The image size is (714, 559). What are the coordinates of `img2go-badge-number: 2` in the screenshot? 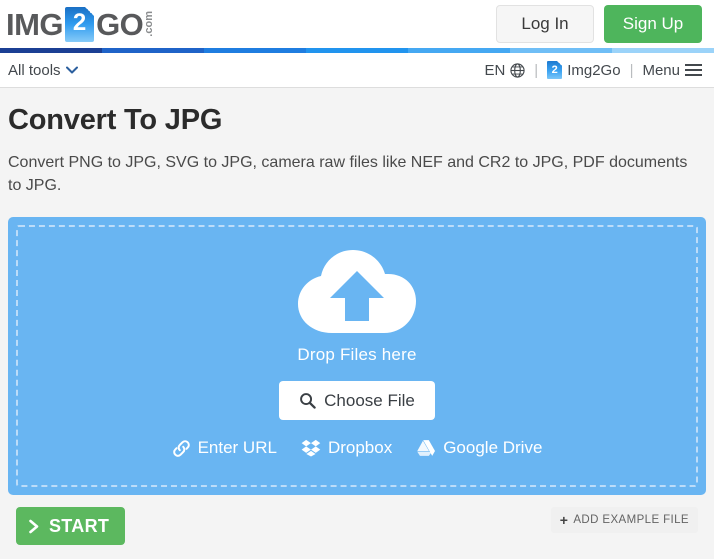 It's located at (554, 70).